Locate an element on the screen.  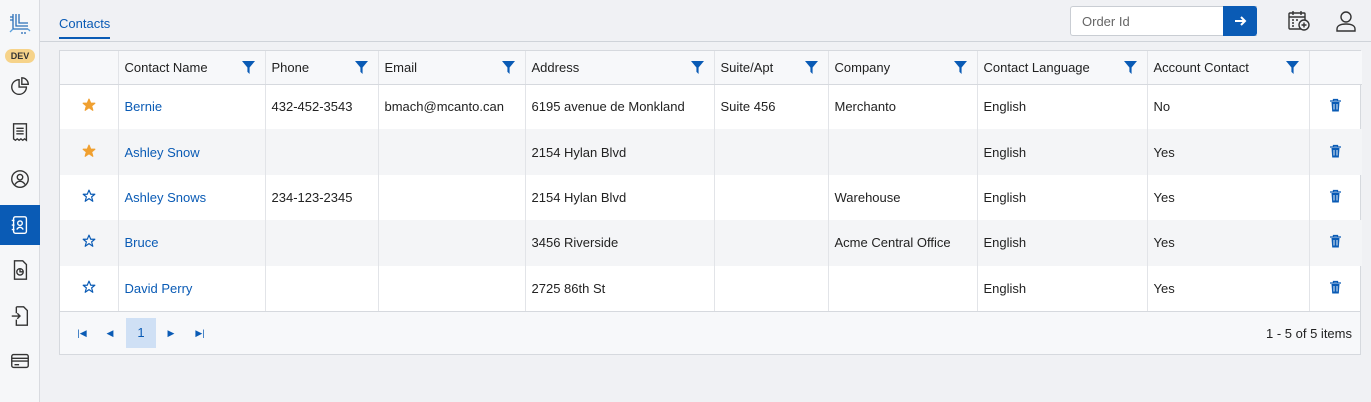
cell-address: 2725 86th St is located at coordinates (620, 288).